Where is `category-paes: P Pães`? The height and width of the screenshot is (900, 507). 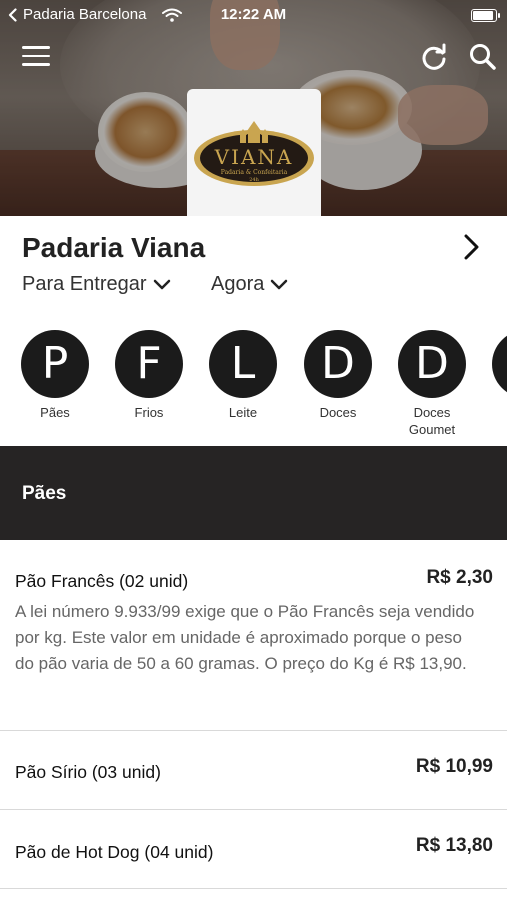 category-paes: P Pães is located at coordinates (55, 375).